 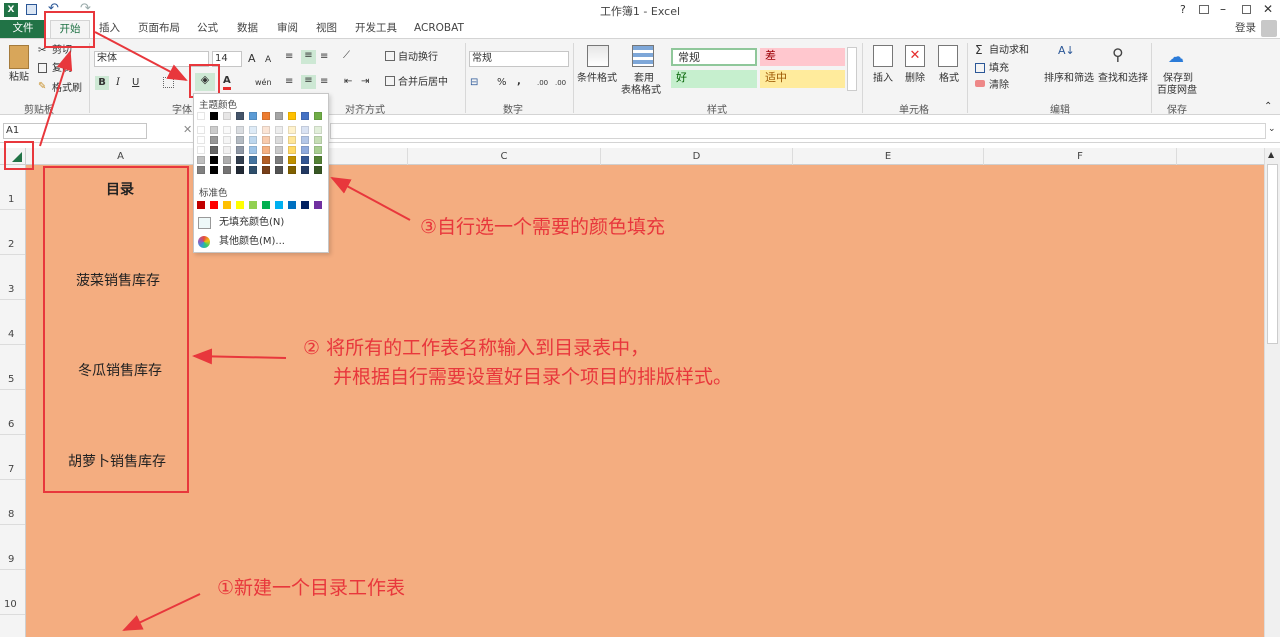 What do you see at coordinates (161, 612) in the screenshot?
I see `arrow-to-sheet-tab` at bounding box center [161, 612].